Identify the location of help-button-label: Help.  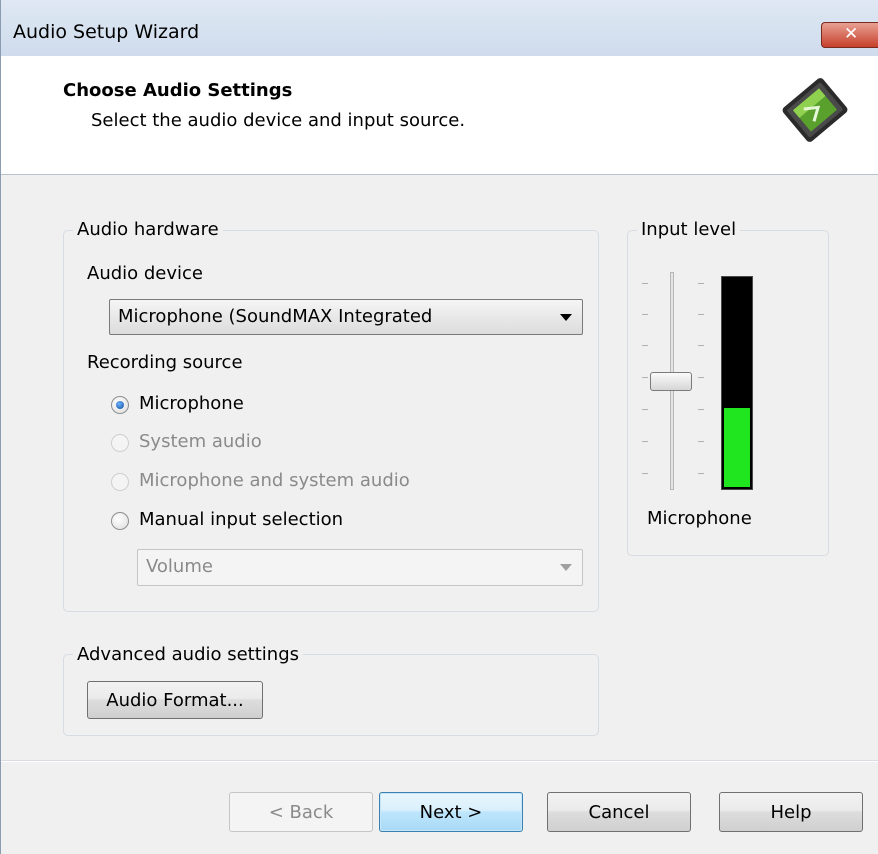
(791, 812).